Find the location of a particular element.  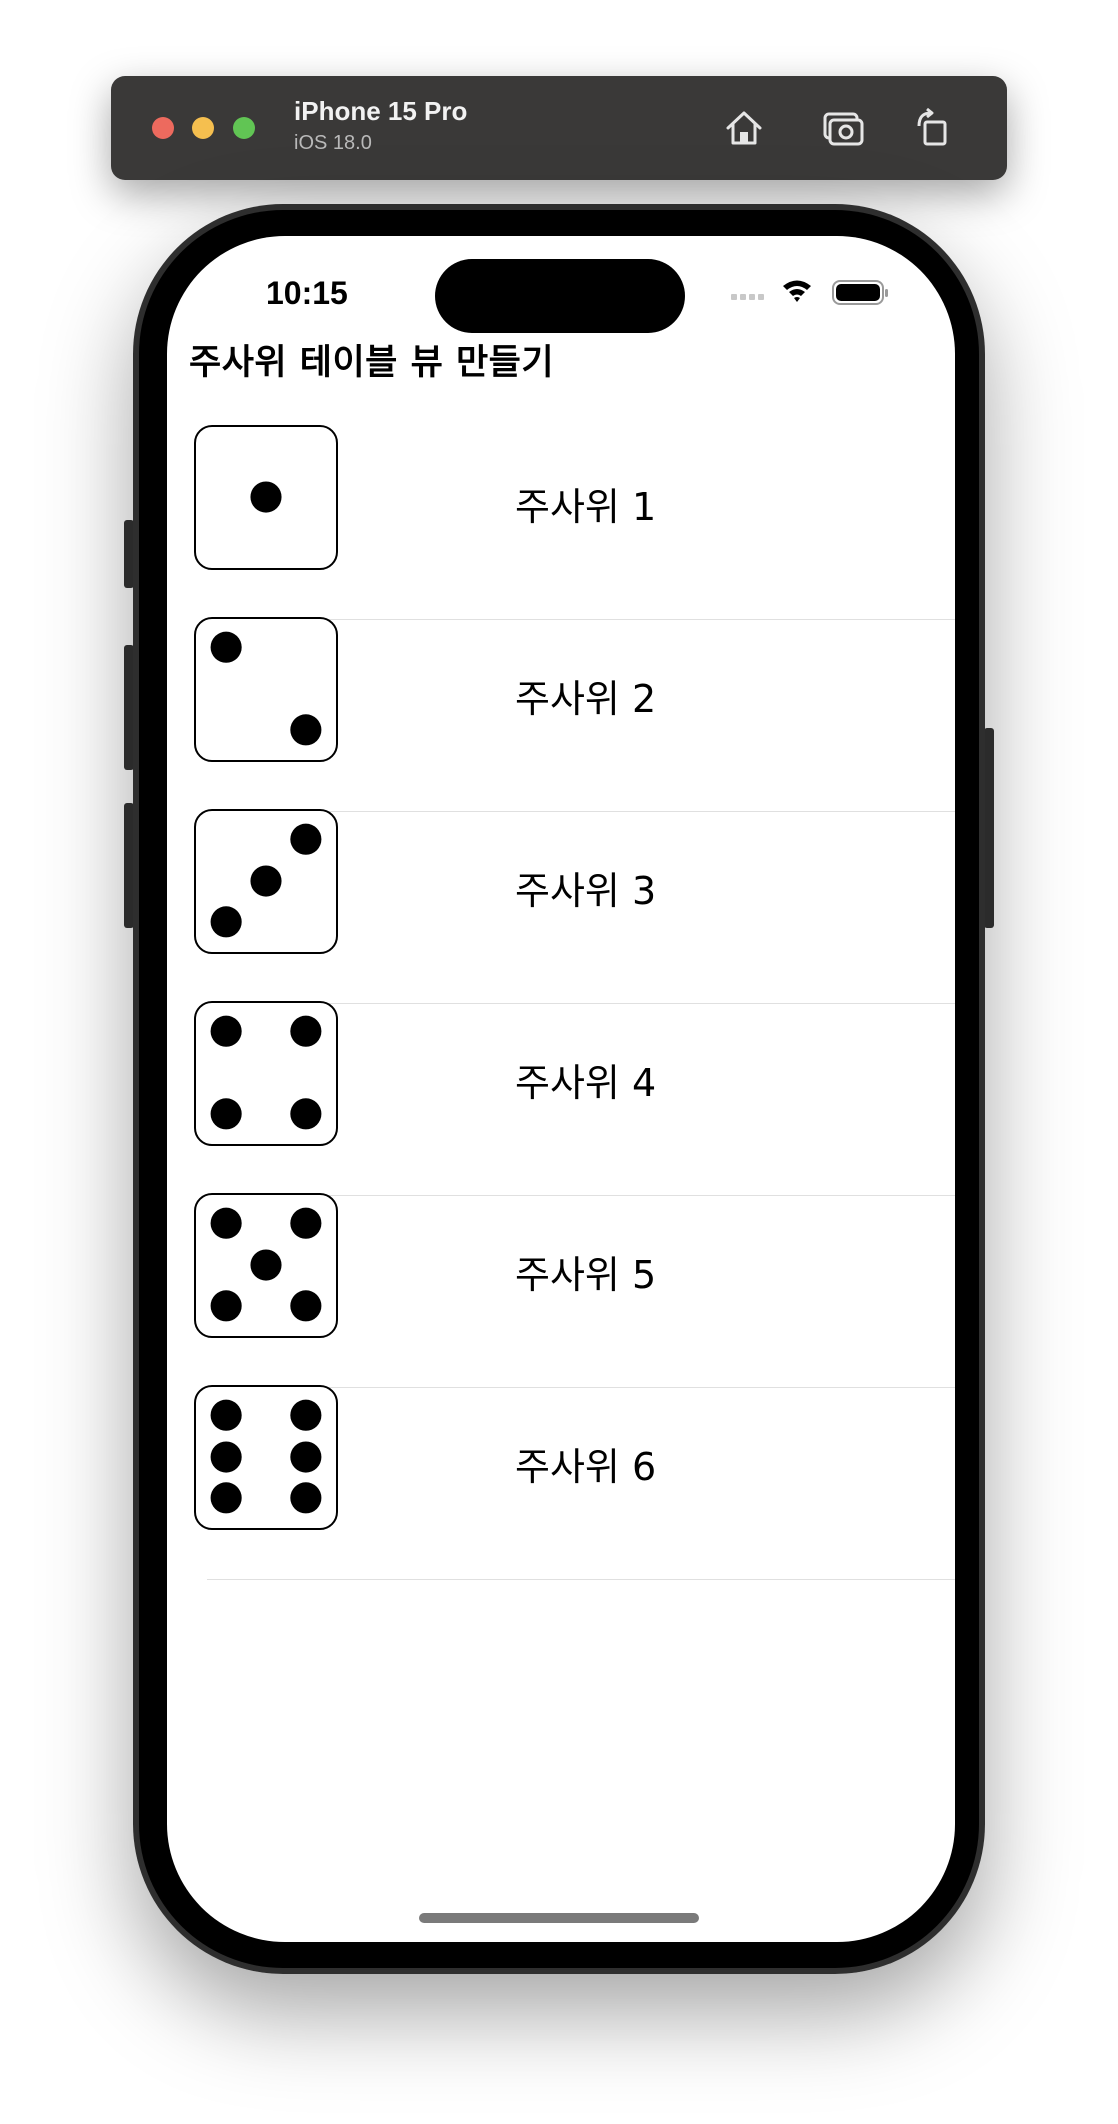

home-icon is located at coordinates (744, 128).